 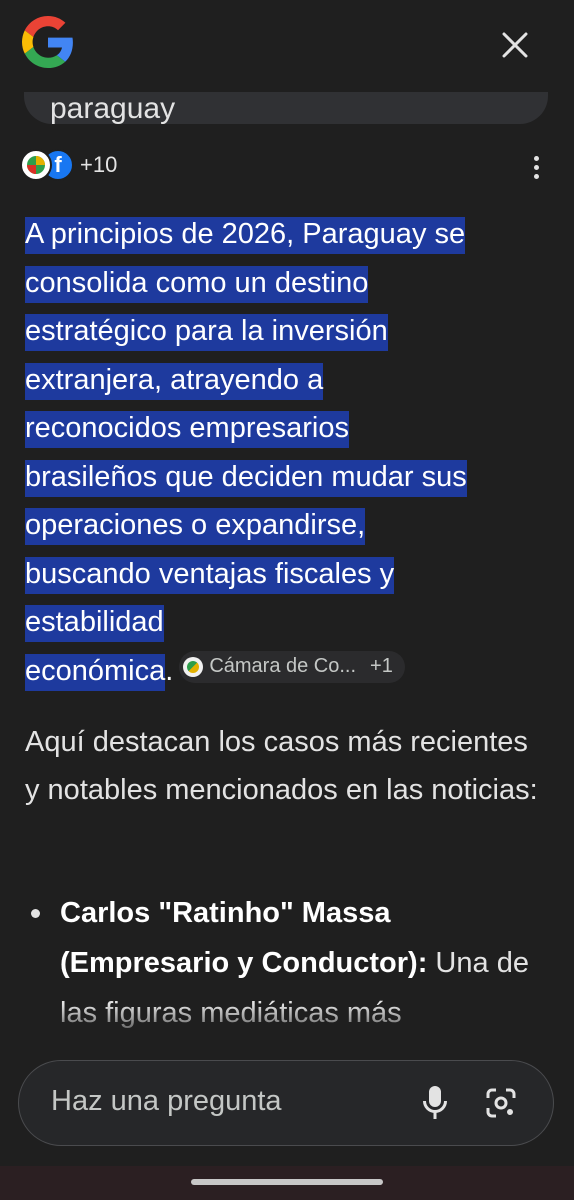 What do you see at coordinates (286, 1103) in the screenshot?
I see `ask-input: Haz una pregunta` at bounding box center [286, 1103].